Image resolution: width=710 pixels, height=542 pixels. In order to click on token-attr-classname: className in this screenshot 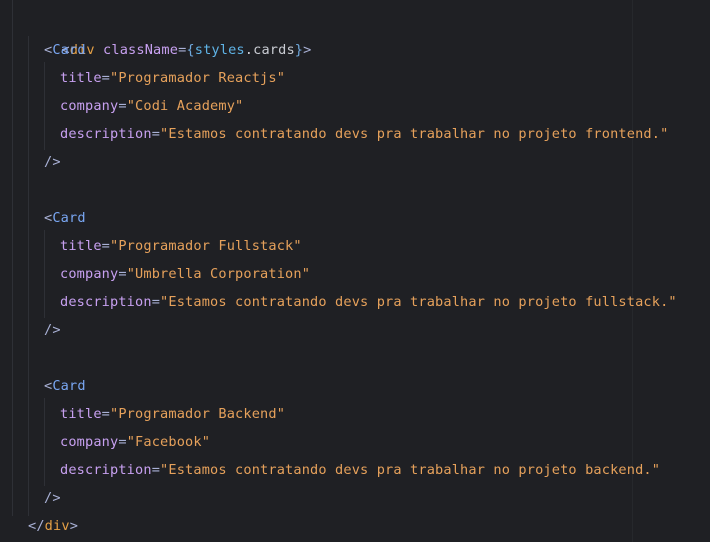, I will do `click(141, 50)`.